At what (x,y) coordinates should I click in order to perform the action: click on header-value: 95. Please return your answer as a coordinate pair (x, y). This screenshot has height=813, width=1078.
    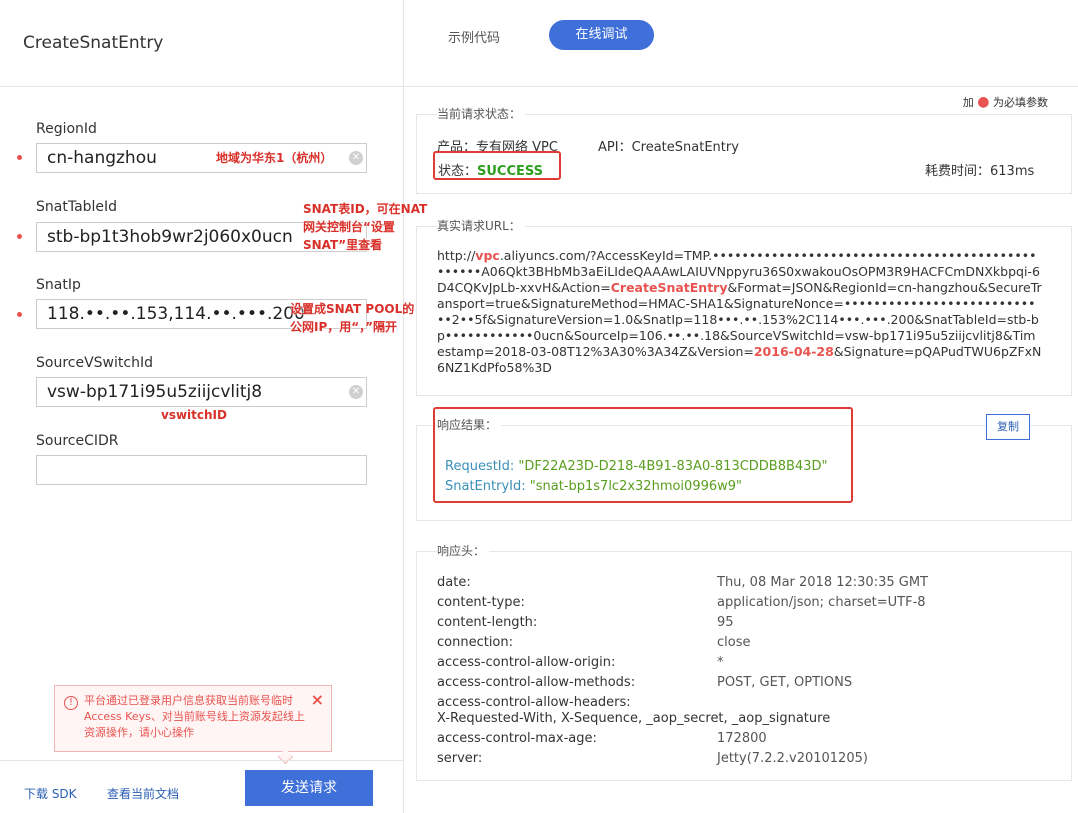
    Looking at the image, I should click on (725, 622).